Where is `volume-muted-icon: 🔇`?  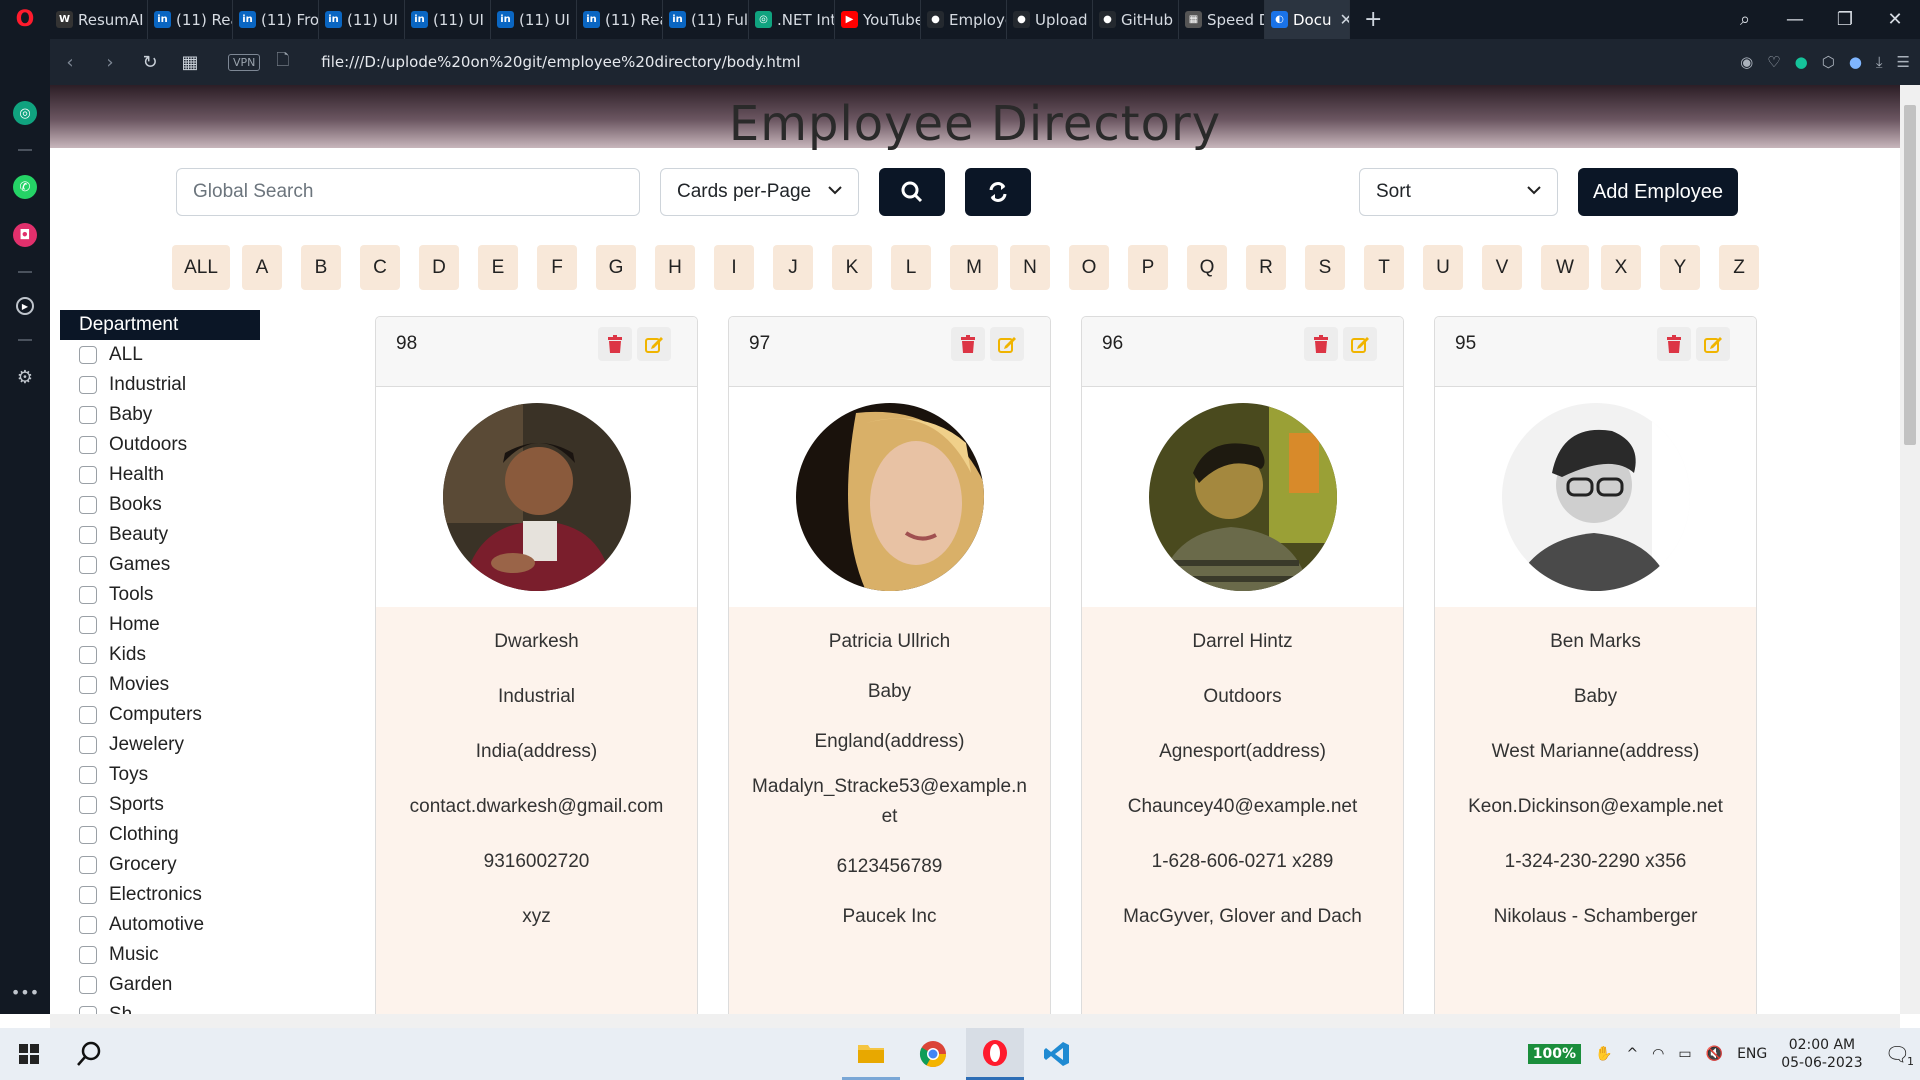 volume-muted-icon: 🔇 is located at coordinates (1714, 1054).